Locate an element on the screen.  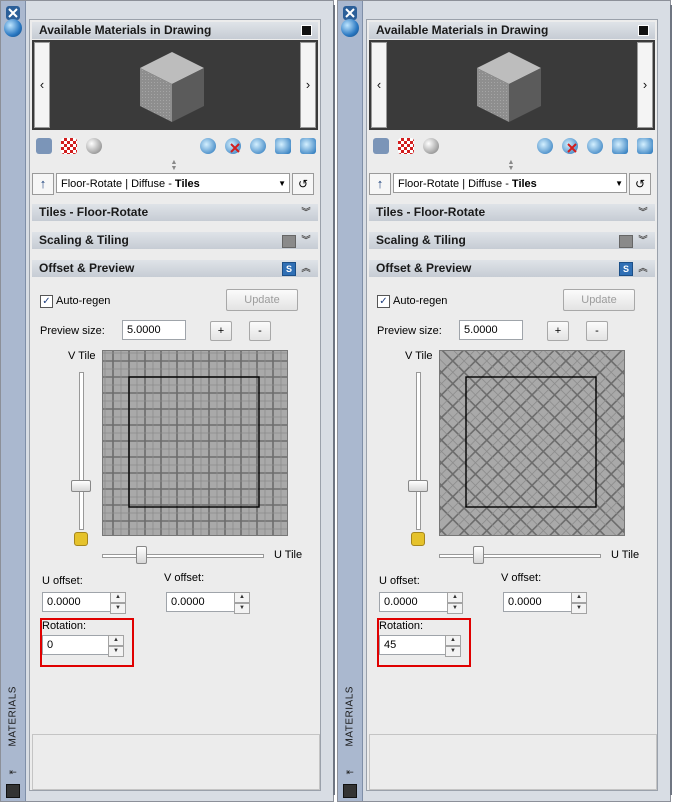
material-selector-row: ↑ Floor-Rotate | Diffuse - Tiles ▼ ↺ is located at coordinates (512, 184).